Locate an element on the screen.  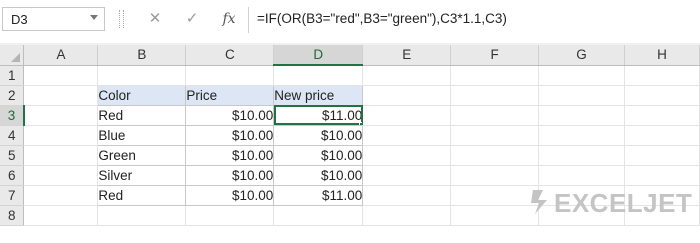
row-header: 6 is located at coordinates (12, 175).